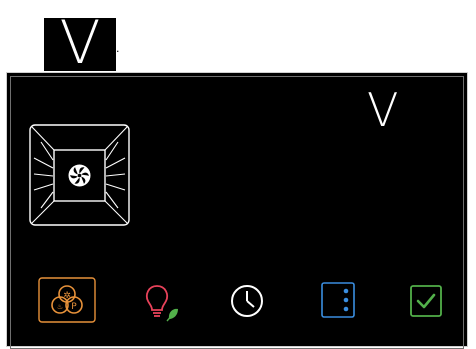 This screenshot has width=476, height=349. I want to click on special-programs-icon: ✲ ♨ P, so click(67, 300).